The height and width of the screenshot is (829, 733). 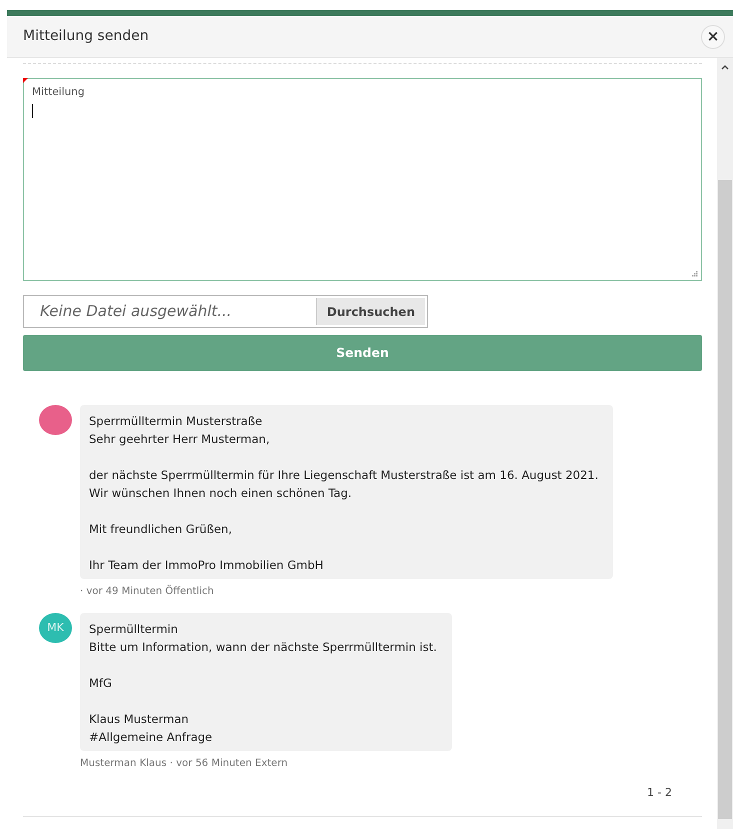 I want to click on message-text: Mit freundlichen Grüßen,, so click(x=160, y=529).